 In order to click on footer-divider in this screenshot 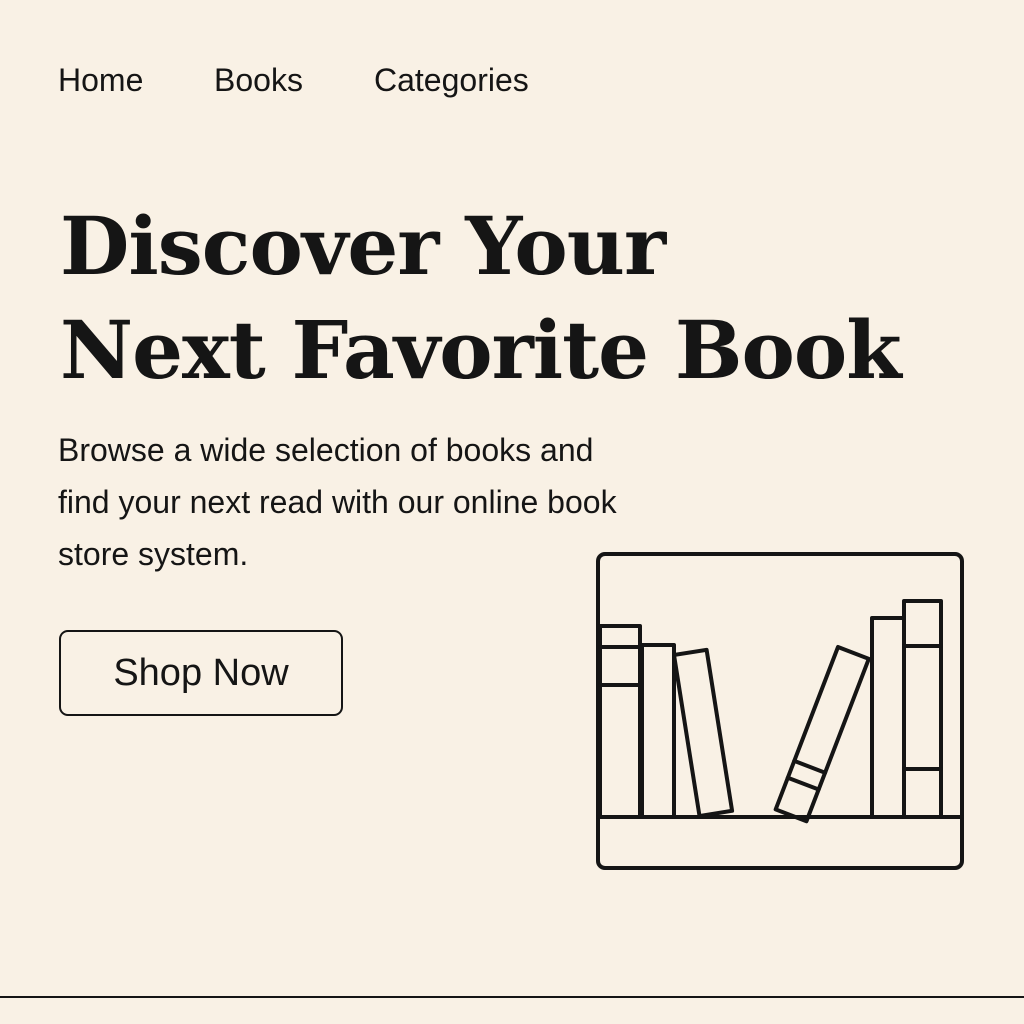, I will do `click(512, 997)`.